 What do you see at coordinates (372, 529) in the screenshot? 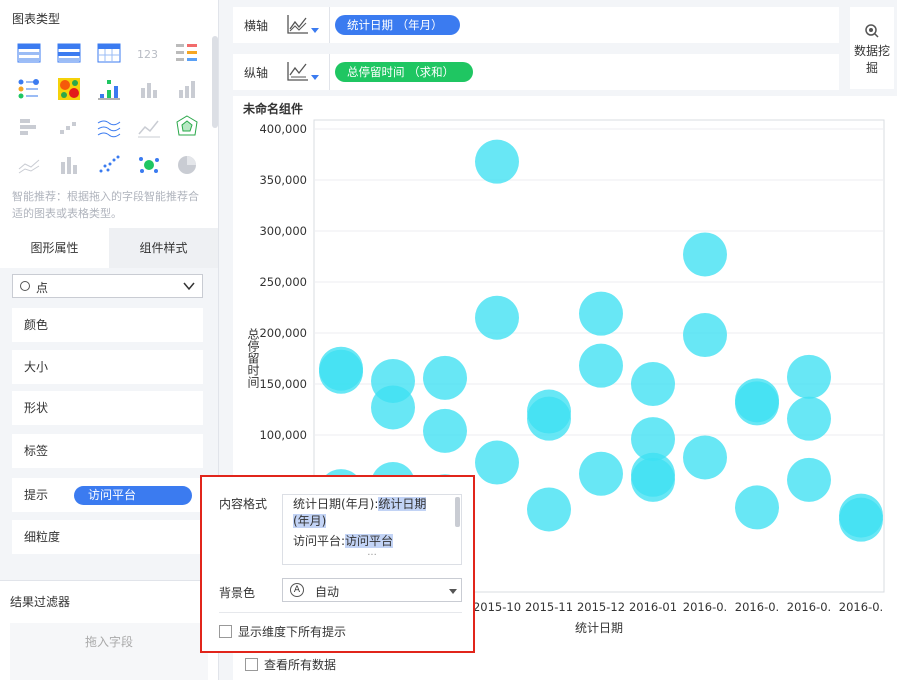
I see `content-format-editor: 统计日期(年月):统计日期 (年月) 访问平台:访问平台 ···` at bounding box center [372, 529].